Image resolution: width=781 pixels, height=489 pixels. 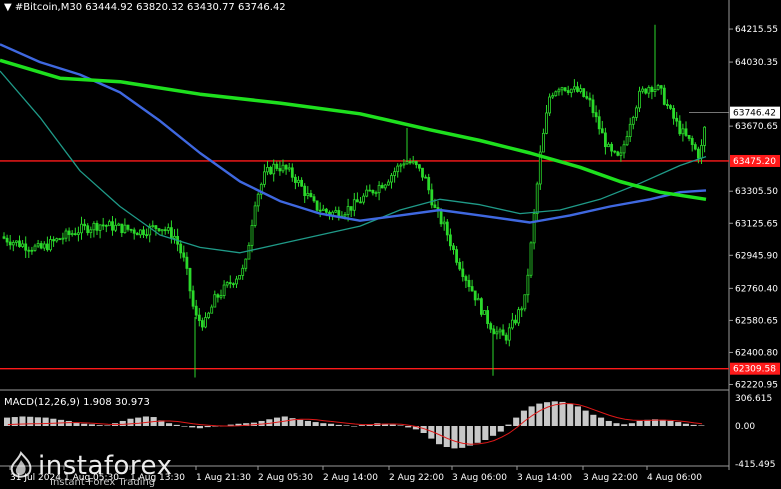 What do you see at coordinates (223, 478) in the screenshot?
I see `time-tick-label: 1 Aug 21:30` at bounding box center [223, 478].